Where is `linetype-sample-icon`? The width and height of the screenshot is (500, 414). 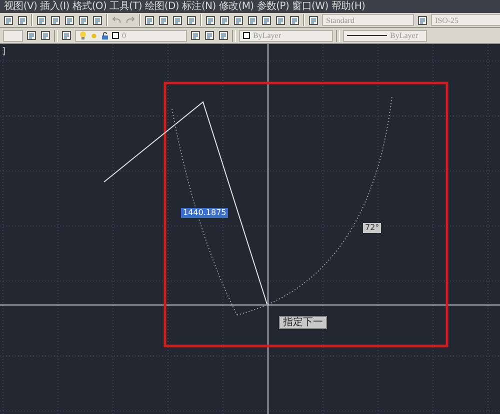 linetype-sample-icon is located at coordinates (367, 35).